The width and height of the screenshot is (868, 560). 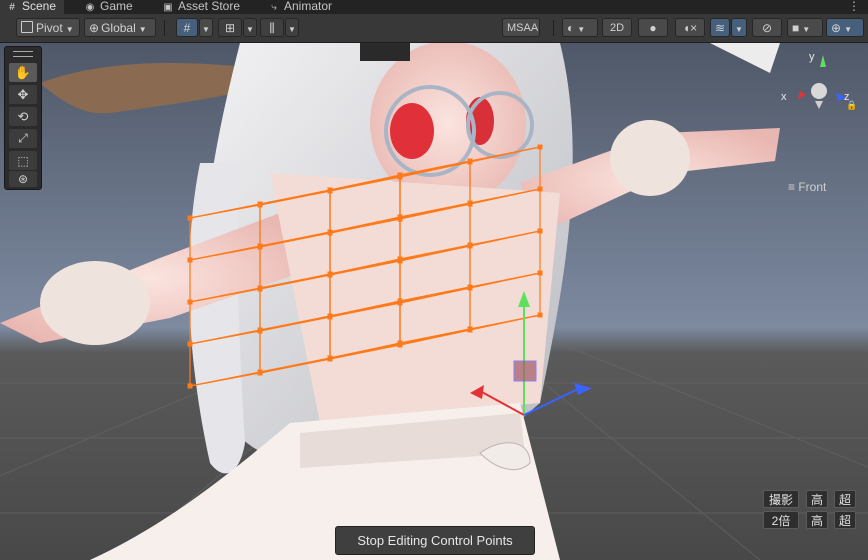 What do you see at coordinates (817, 499) in the screenshot?
I see `capture-high-button: 高` at bounding box center [817, 499].